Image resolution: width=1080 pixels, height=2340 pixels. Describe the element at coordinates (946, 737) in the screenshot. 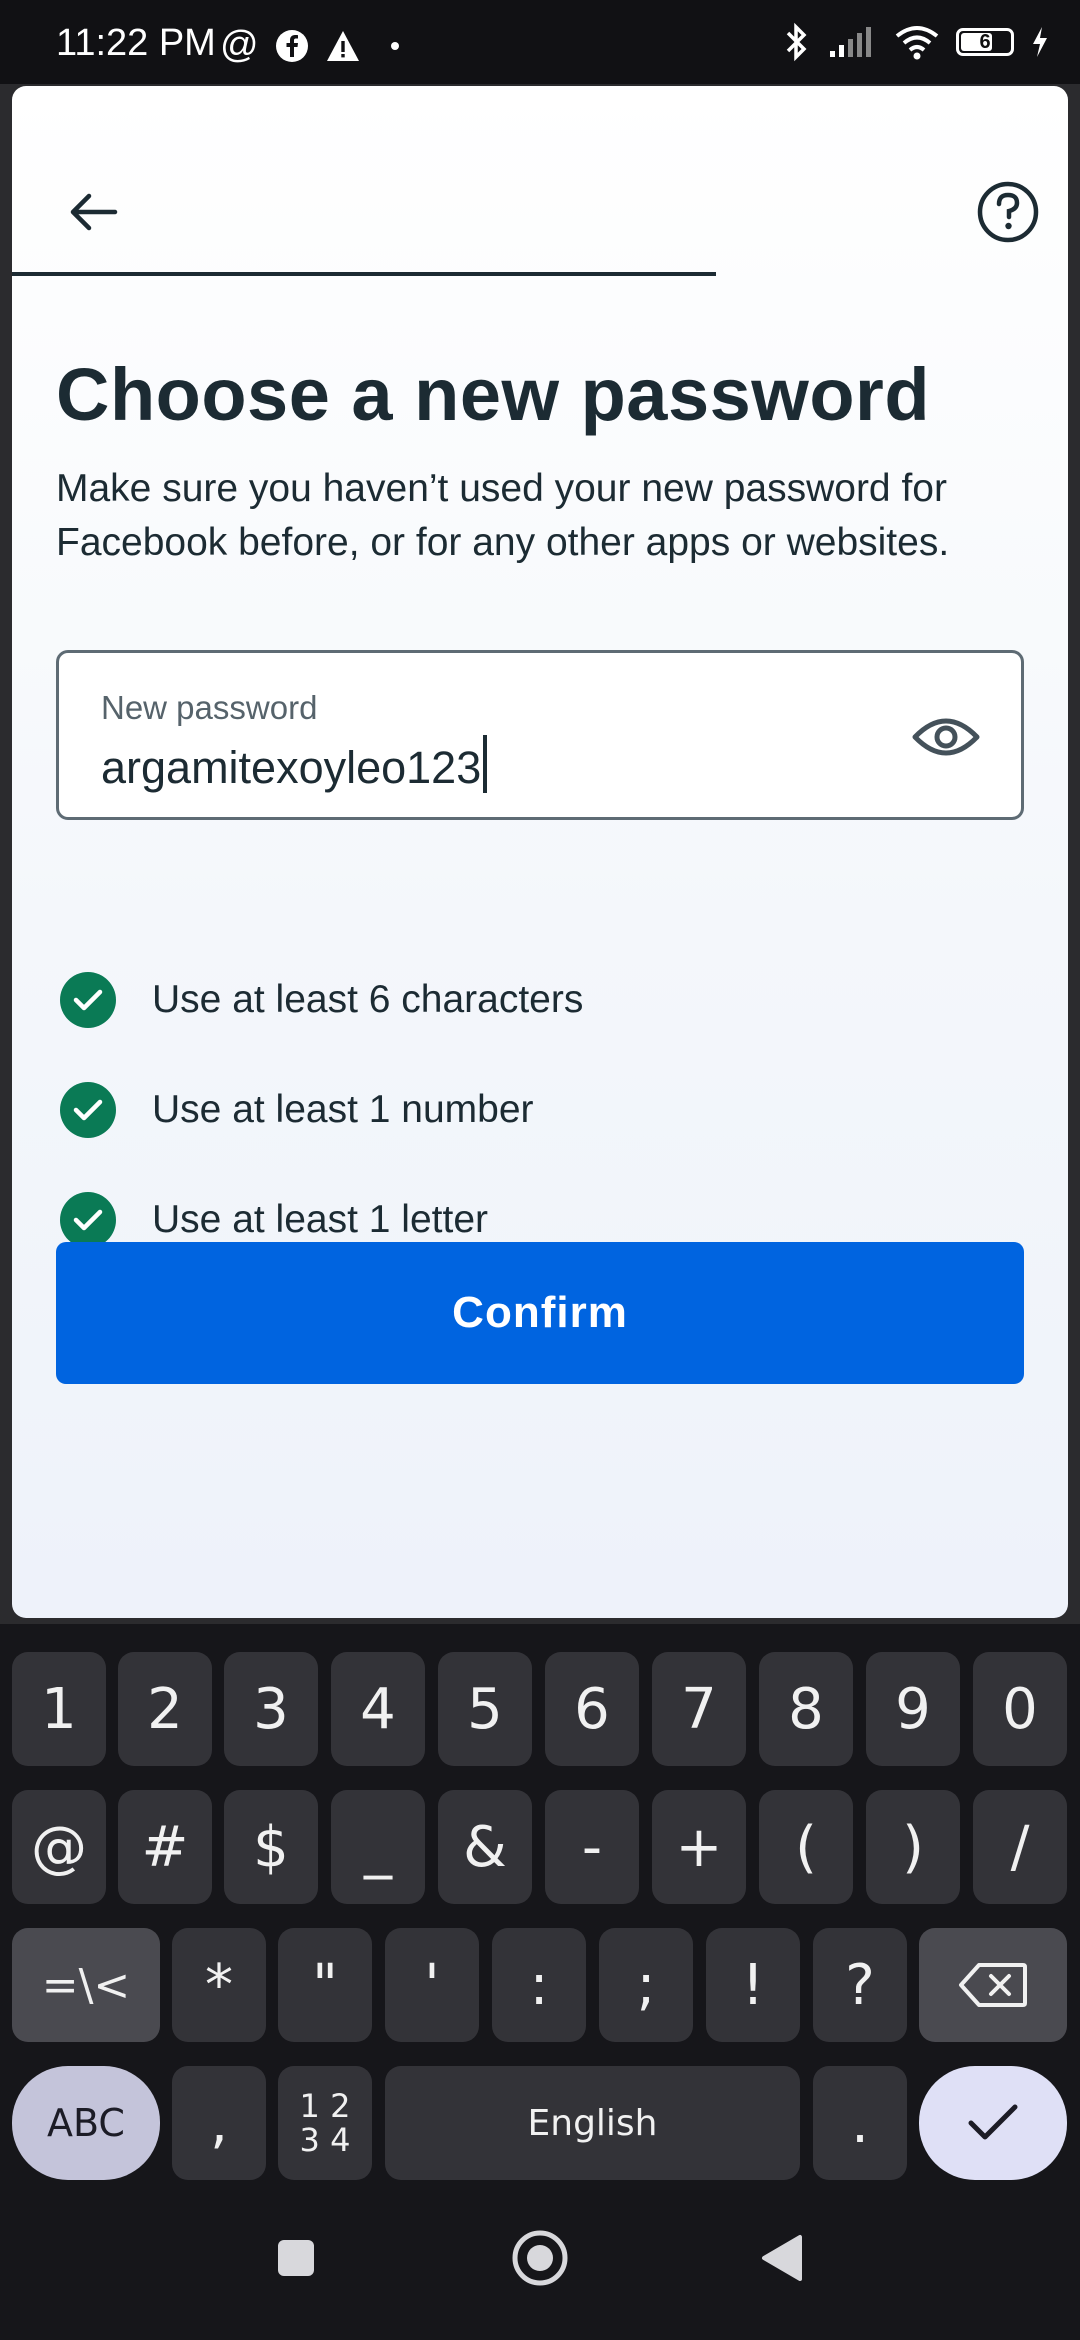

I see `show-password-icon` at that location.